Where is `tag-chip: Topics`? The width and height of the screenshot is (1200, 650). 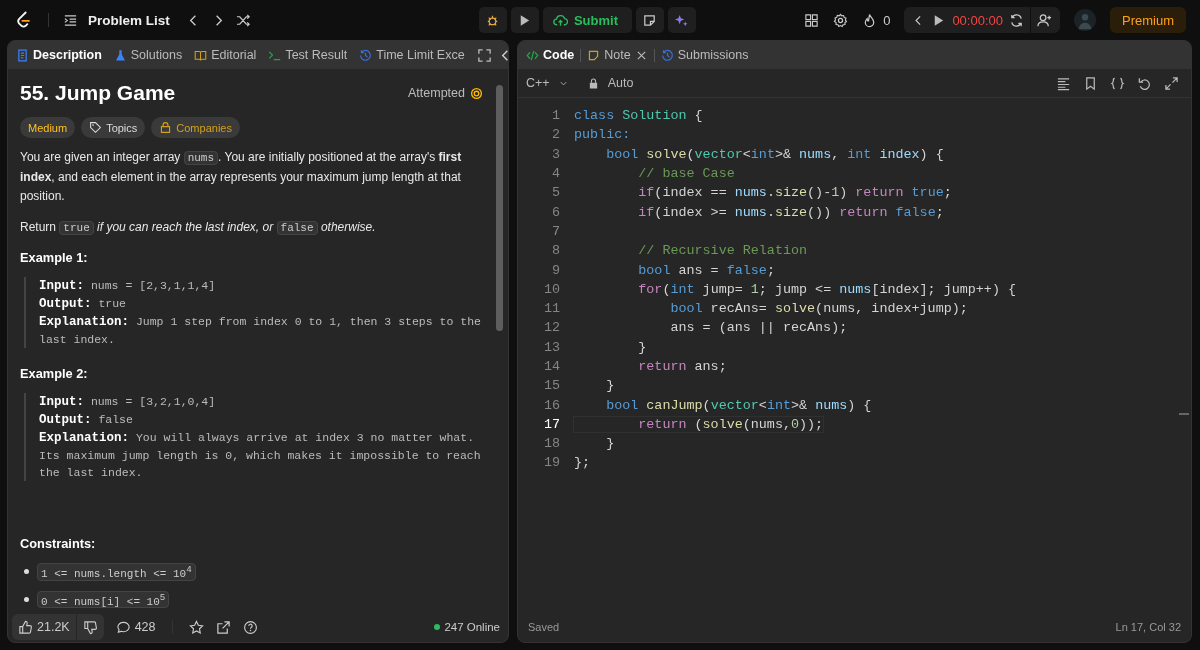
tag-chip: Topics is located at coordinates (113, 127).